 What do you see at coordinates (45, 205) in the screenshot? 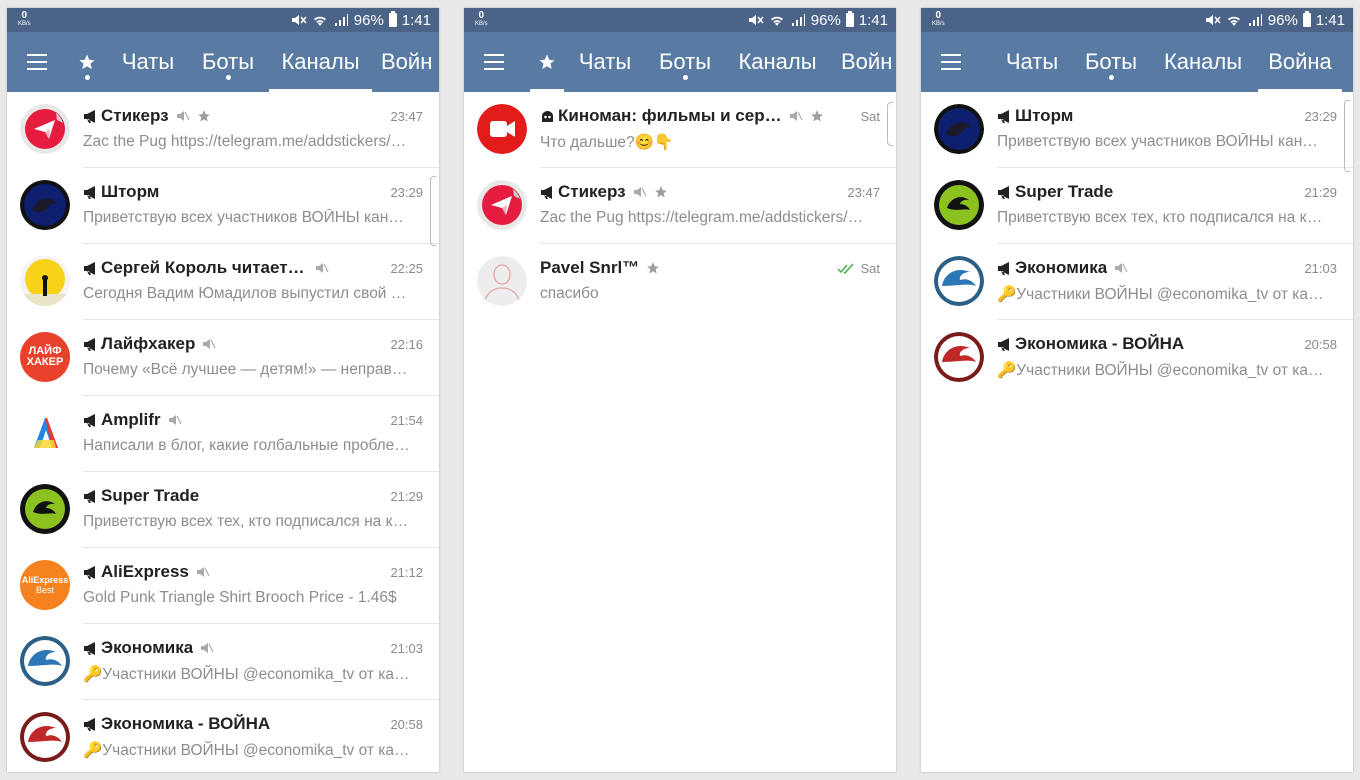
I see `avatar-storm` at bounding box center [45, 205].